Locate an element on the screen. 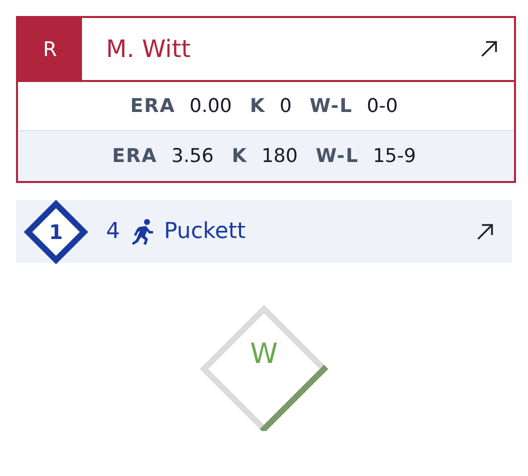 The image size is (528, 476). hand-badge: R is located at coordinates (50, 49).